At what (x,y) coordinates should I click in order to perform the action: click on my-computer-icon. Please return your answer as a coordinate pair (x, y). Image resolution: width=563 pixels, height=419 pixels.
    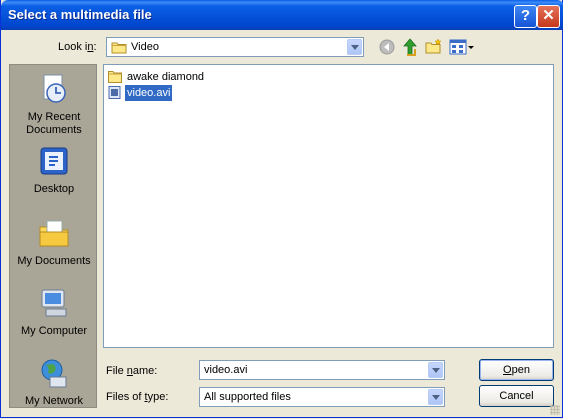
    Looking at the image, I should click on (54, 303).